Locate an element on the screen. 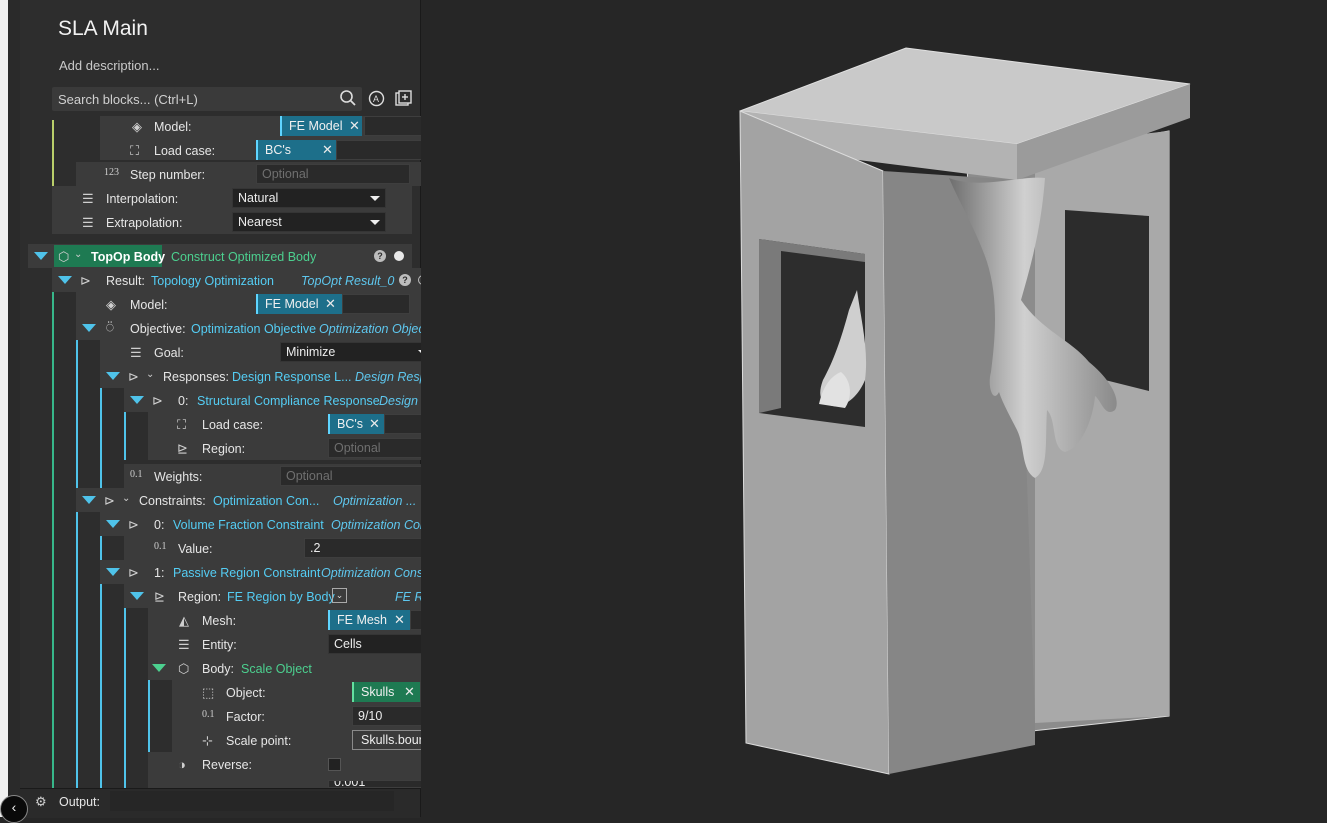 The image size is (1327, 823). weights-input: Optional is located at coordinates (357, 476).